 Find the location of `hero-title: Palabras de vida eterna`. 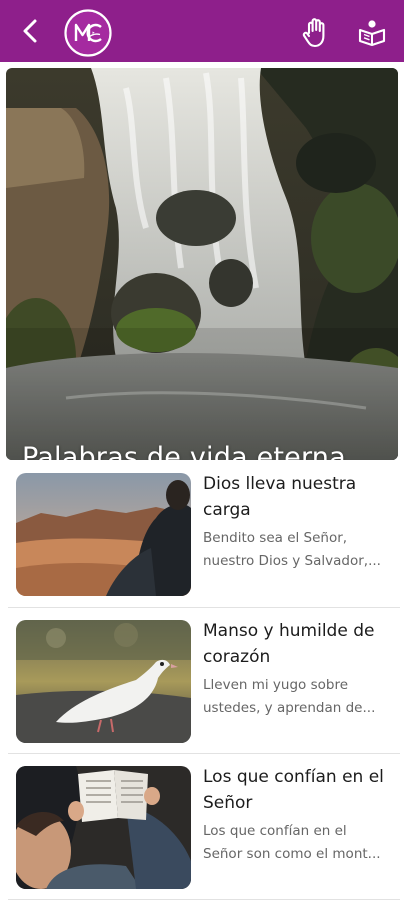

hero-title: Palabras de vida eterna is located at coordinates (184, 451).